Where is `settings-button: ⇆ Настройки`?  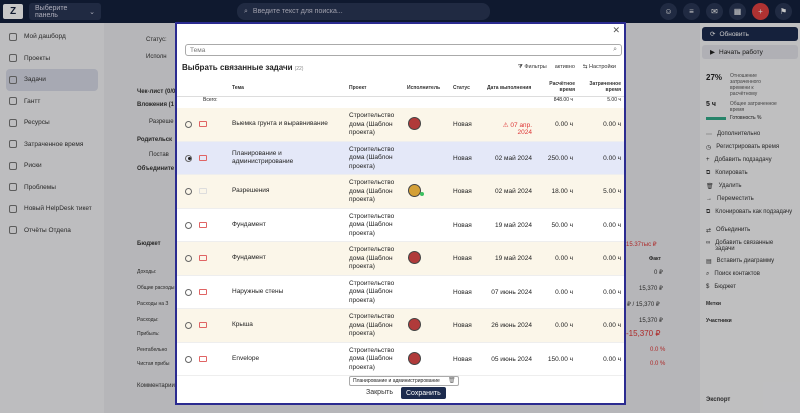 settings-button: ⇆ Настройки is located at coordinates (599, 67).